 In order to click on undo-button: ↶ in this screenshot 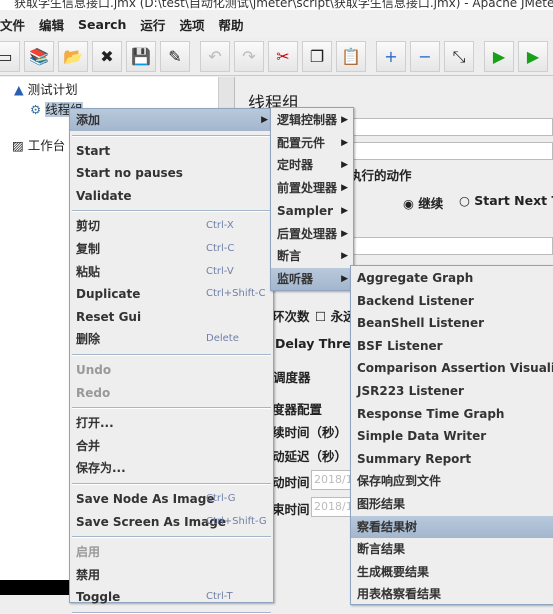, I will do `click(215, 56)`.